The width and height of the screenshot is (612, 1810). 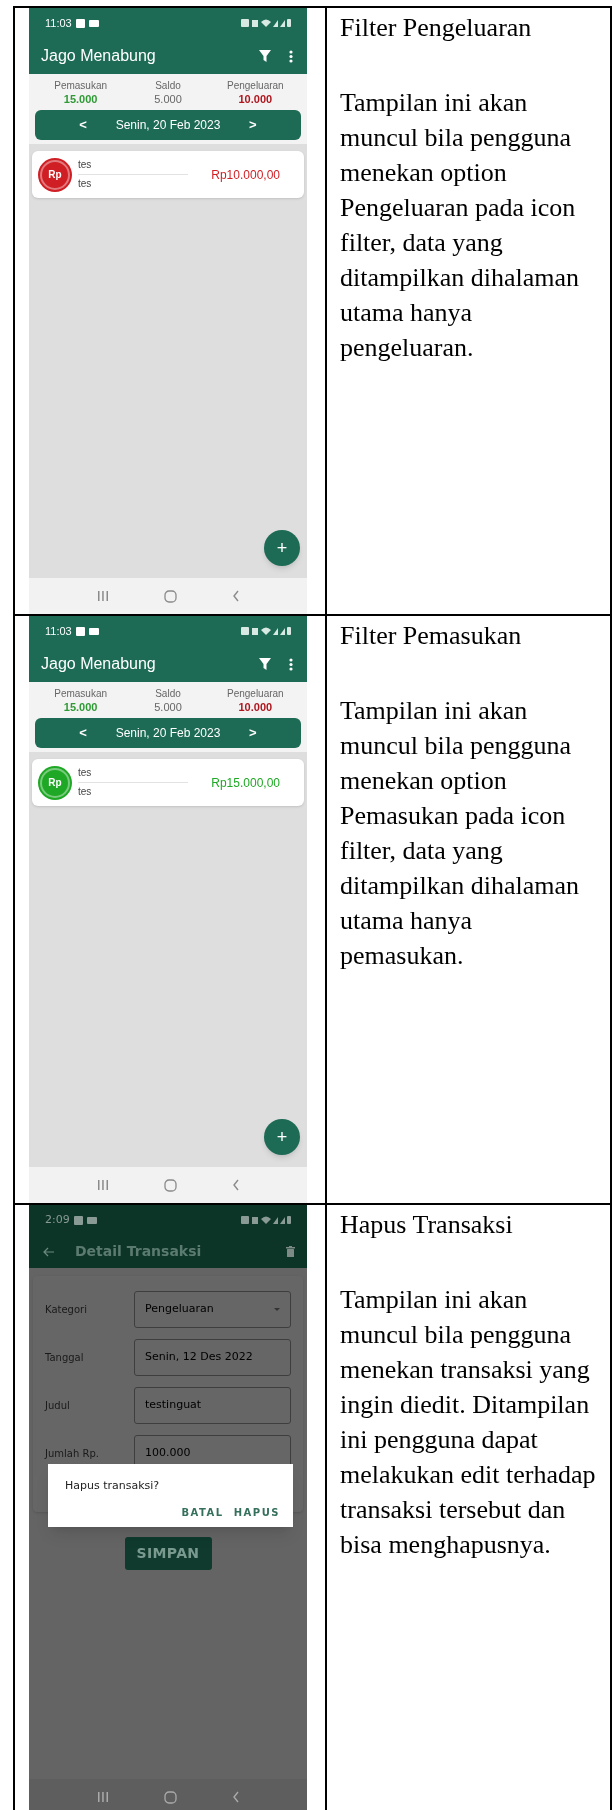 I want to click on field-label: Kategori, so click(x=66, y=1310).